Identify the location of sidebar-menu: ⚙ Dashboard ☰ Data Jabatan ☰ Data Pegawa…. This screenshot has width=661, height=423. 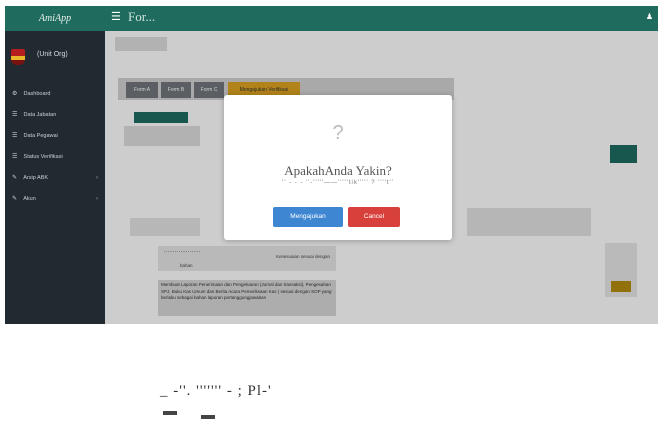
(55, 147).